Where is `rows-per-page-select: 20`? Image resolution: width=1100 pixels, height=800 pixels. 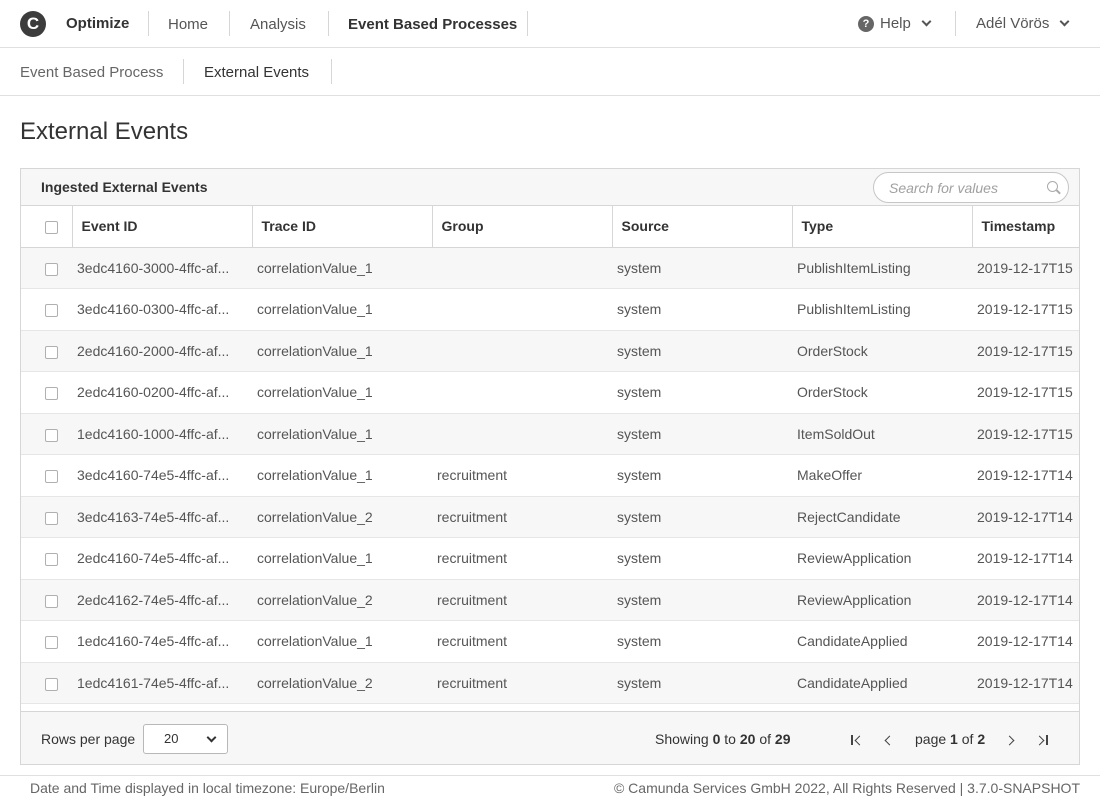
rows-per-page-select: 20 is located at coordinates (185, 739).